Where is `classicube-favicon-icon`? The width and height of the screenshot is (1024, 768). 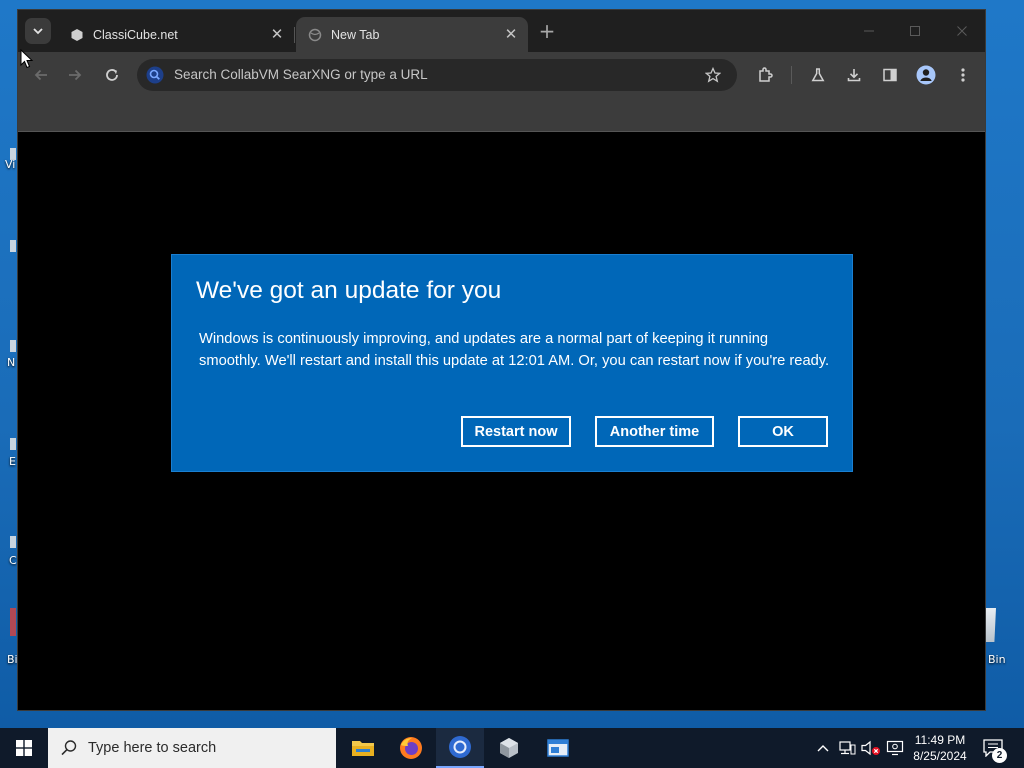
classicube-favicon-icon is located at coordinates (77, 34).